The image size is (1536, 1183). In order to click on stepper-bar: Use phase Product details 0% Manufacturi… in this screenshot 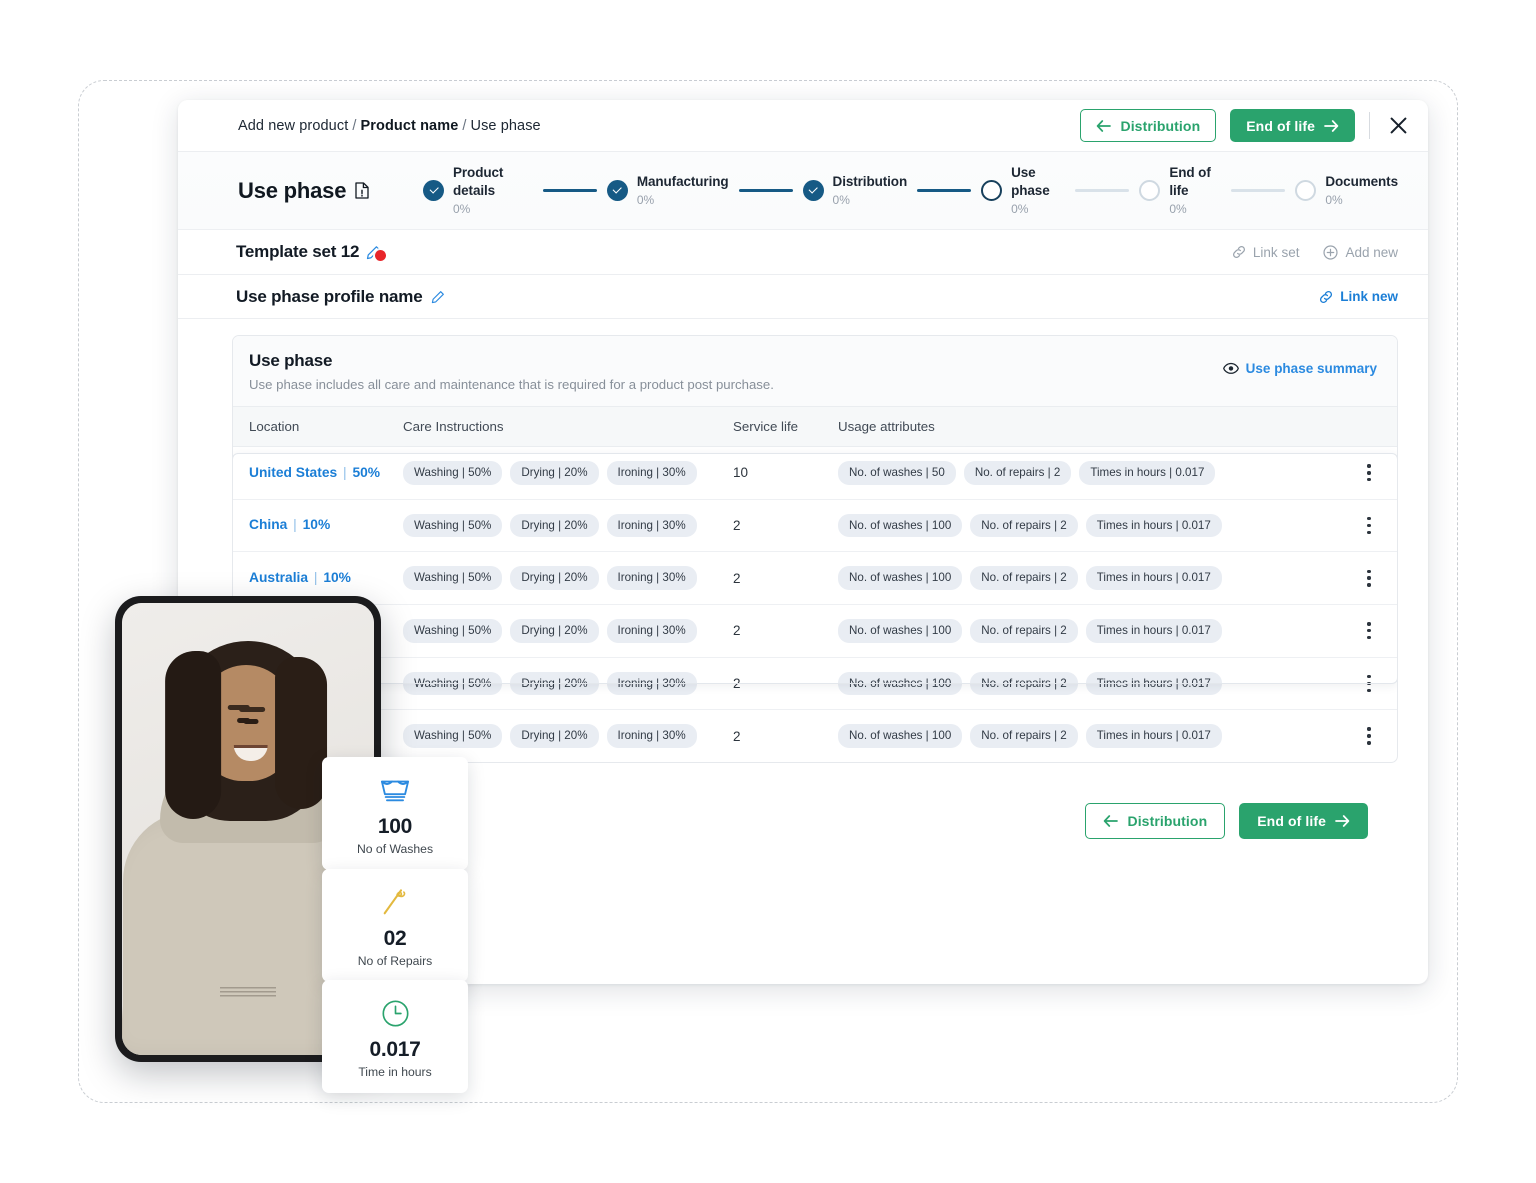, I will do `click(803, 191)`.